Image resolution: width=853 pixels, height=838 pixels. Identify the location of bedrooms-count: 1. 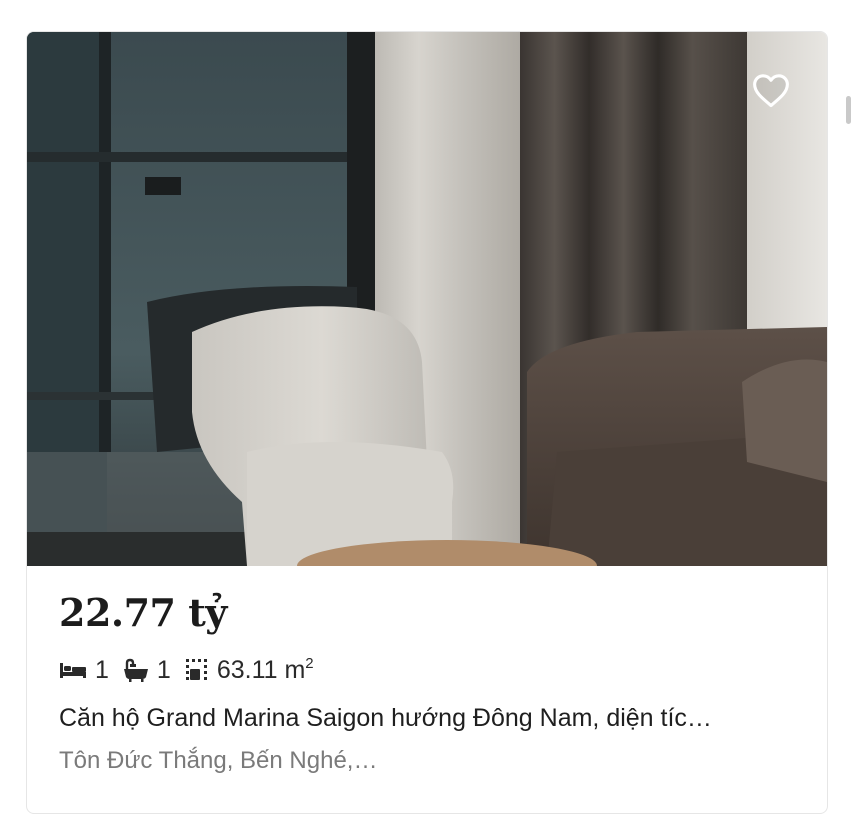
(102, 669).